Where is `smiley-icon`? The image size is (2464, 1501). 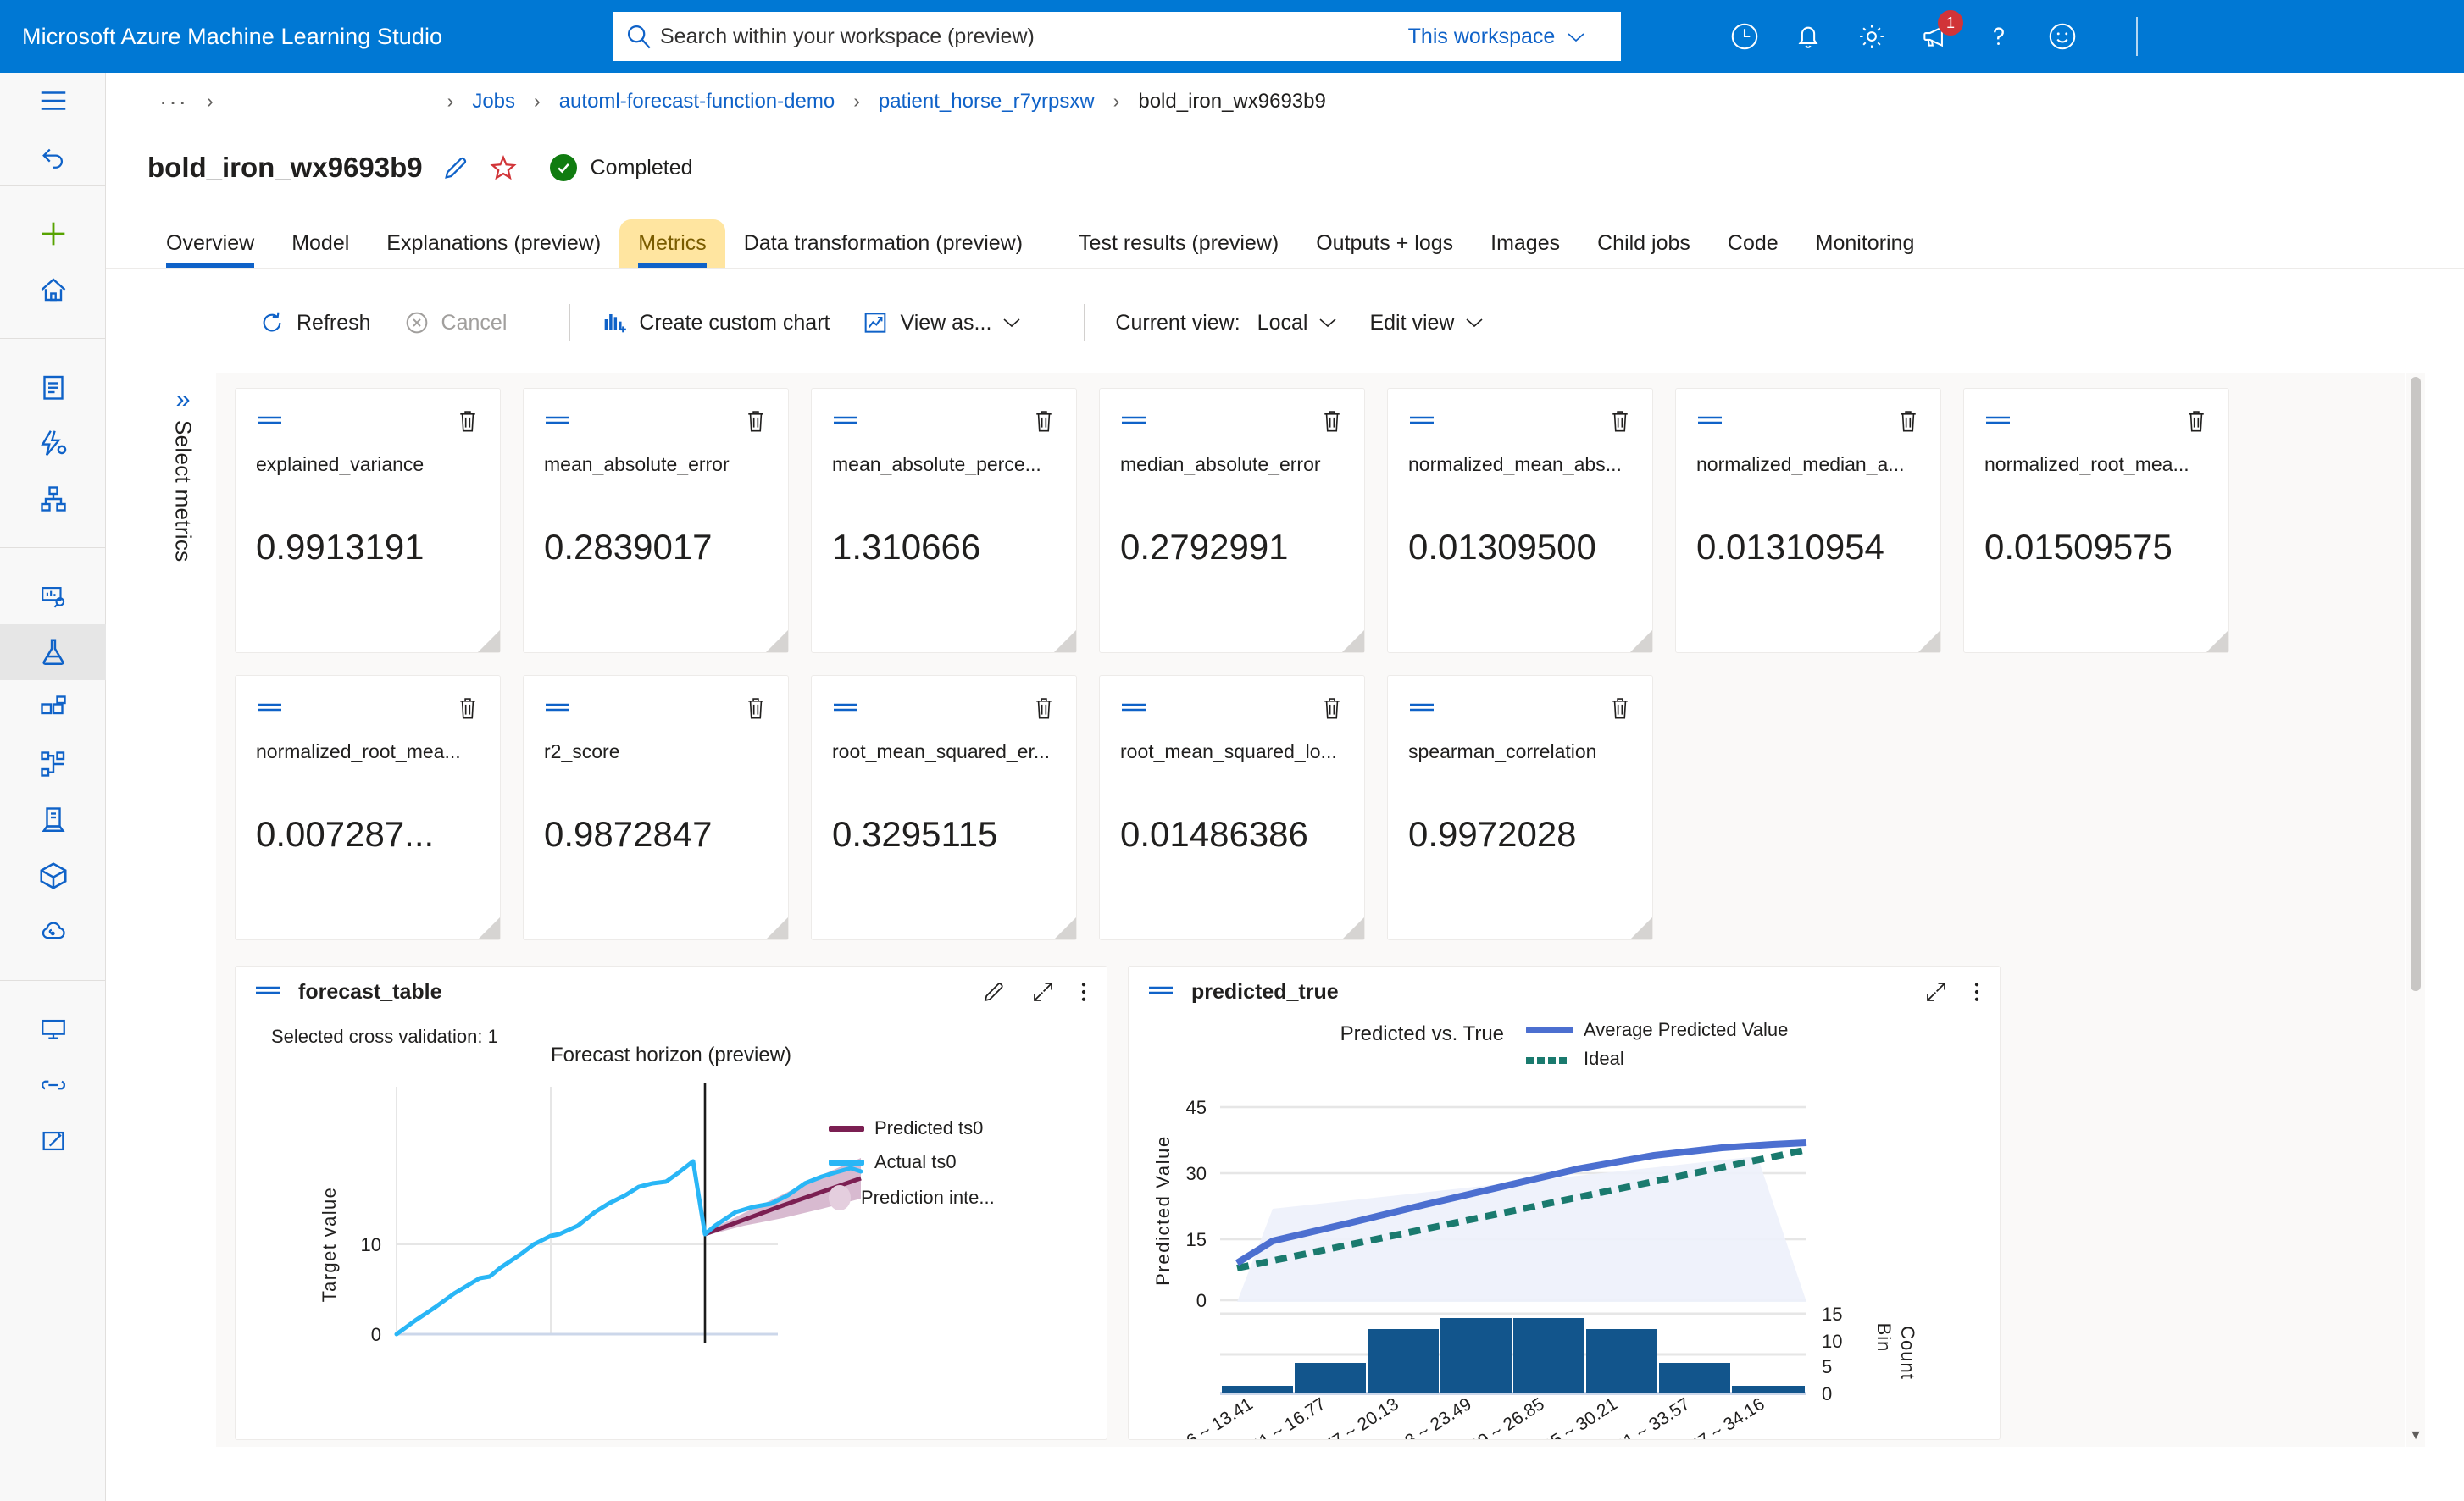 smiley-icon is located at coordinates (2062, 36).